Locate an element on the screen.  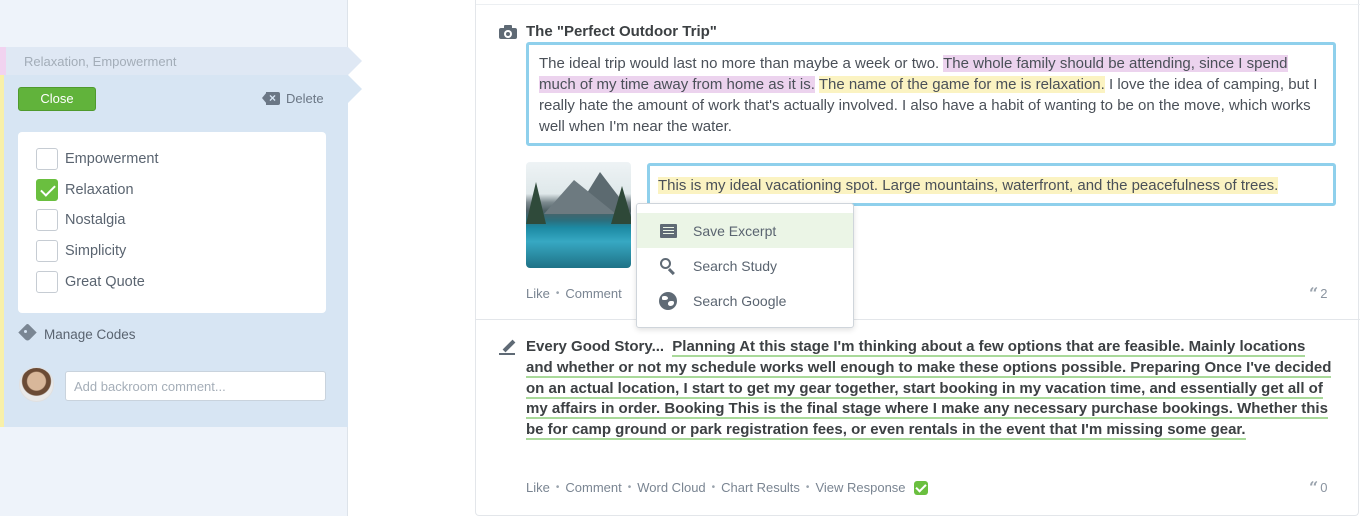
code-label: Simplicity is located at coordinates (96, 251).